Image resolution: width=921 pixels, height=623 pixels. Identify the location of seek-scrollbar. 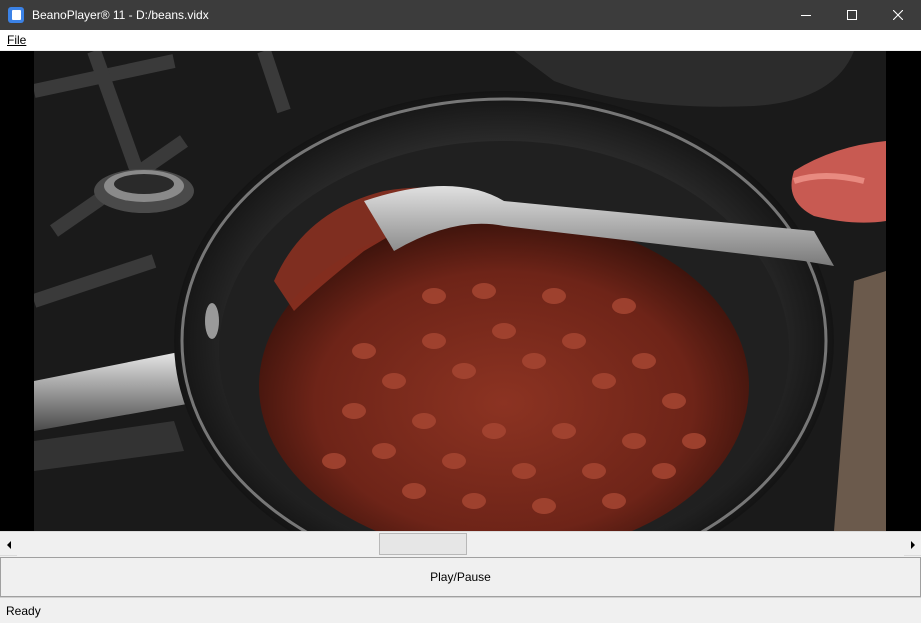
(460, 543).